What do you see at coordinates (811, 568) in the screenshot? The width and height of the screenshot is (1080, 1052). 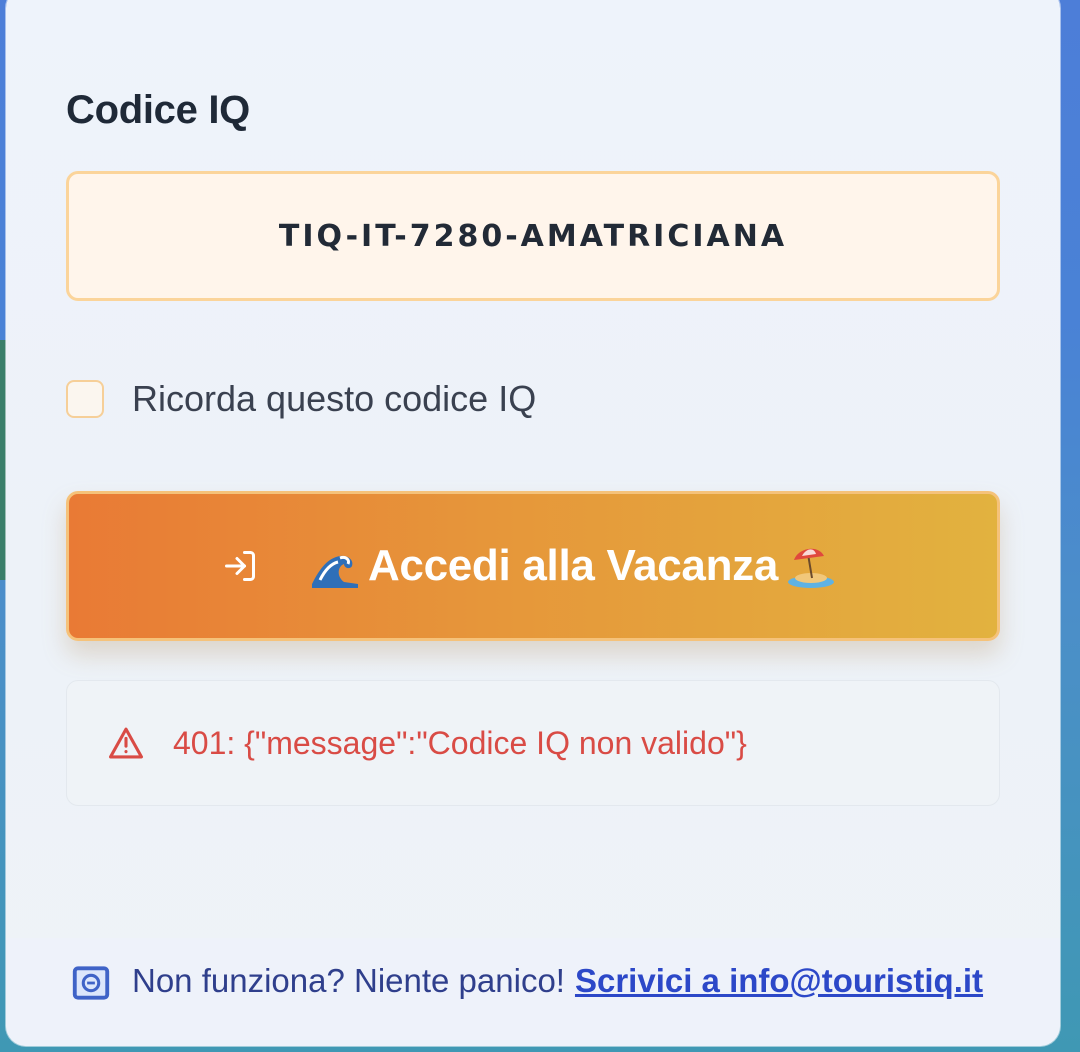 I see `beach-umbrella-emoji-icon` at bounding box center [811, 568].